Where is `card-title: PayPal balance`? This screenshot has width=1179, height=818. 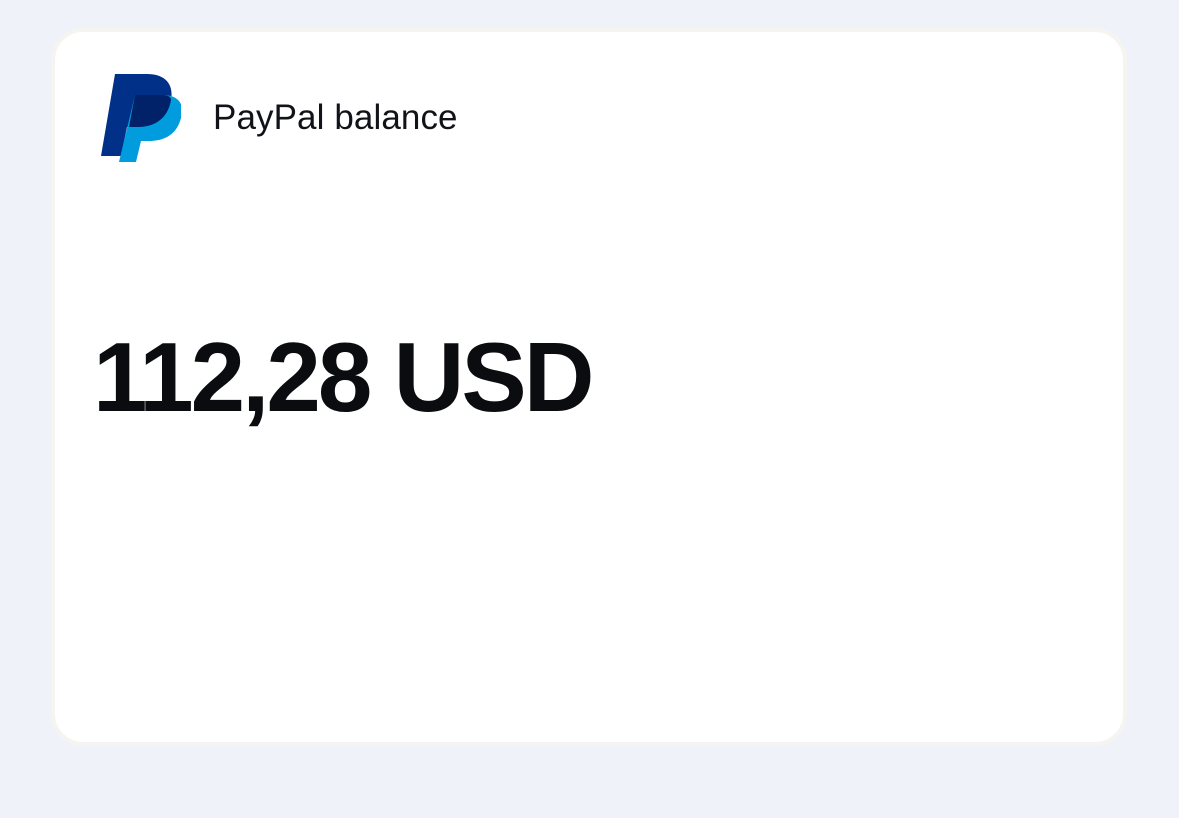 card-title: PayPal balance is located at coordinates (335, 117).